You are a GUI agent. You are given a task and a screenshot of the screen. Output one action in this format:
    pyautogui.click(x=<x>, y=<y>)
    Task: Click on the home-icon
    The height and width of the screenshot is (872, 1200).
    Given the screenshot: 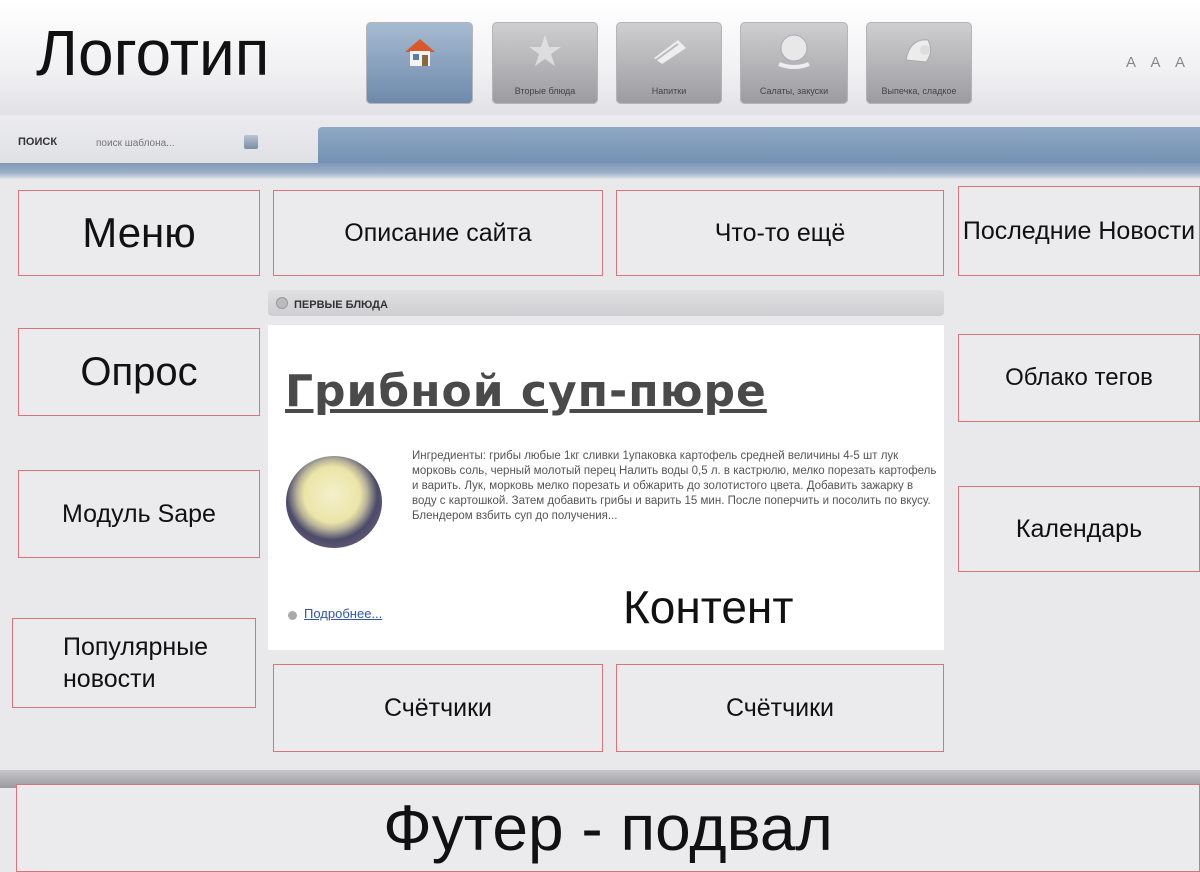 What is the action you would take?
    pyautogui.click(x=419, y=52)
    